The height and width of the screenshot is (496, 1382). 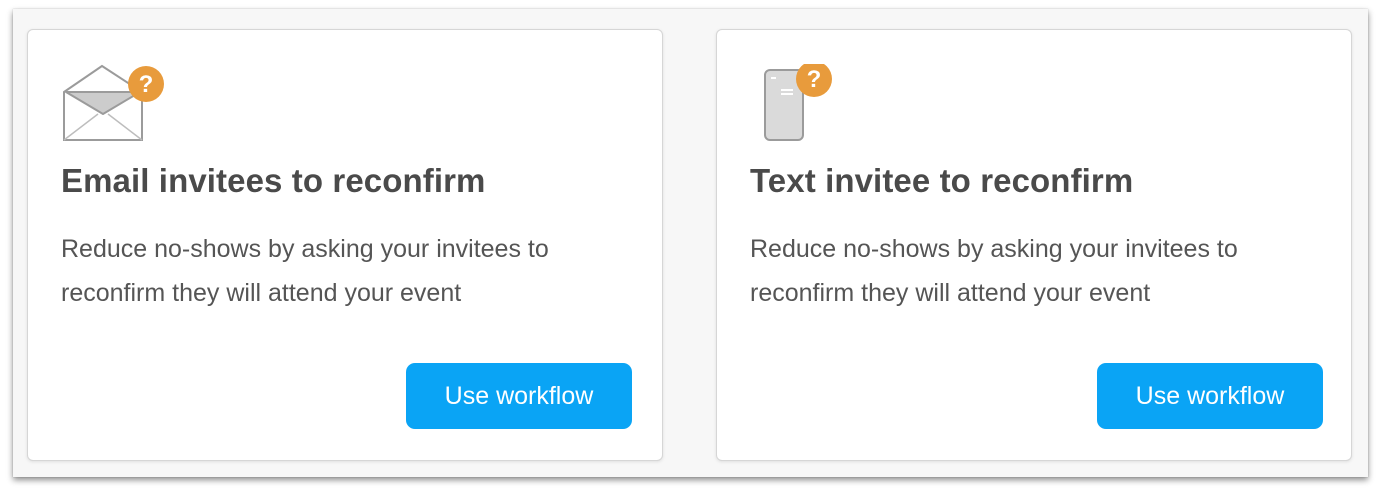 I want to click on email-question-icon: ?, so click(x=113, y=102).